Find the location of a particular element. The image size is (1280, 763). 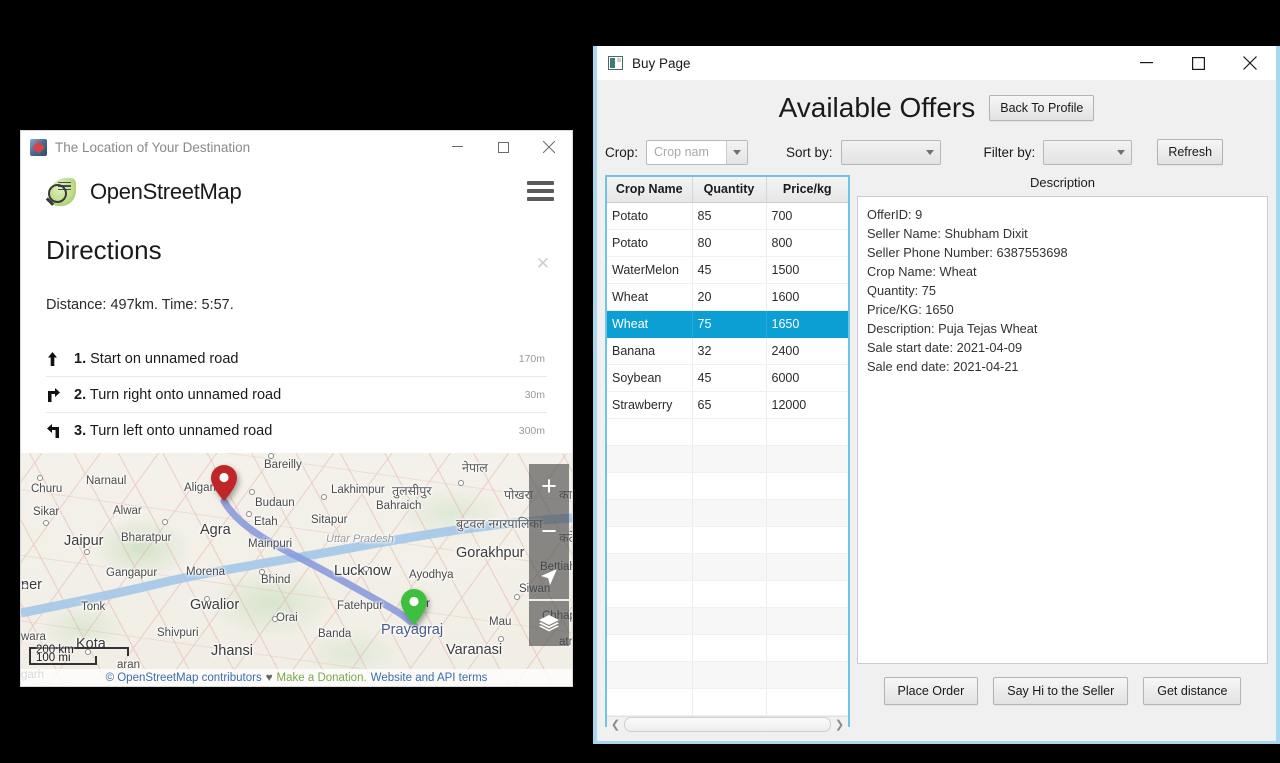

table-row: Strawberry 65 12000 is located at coordinates (727, 405).